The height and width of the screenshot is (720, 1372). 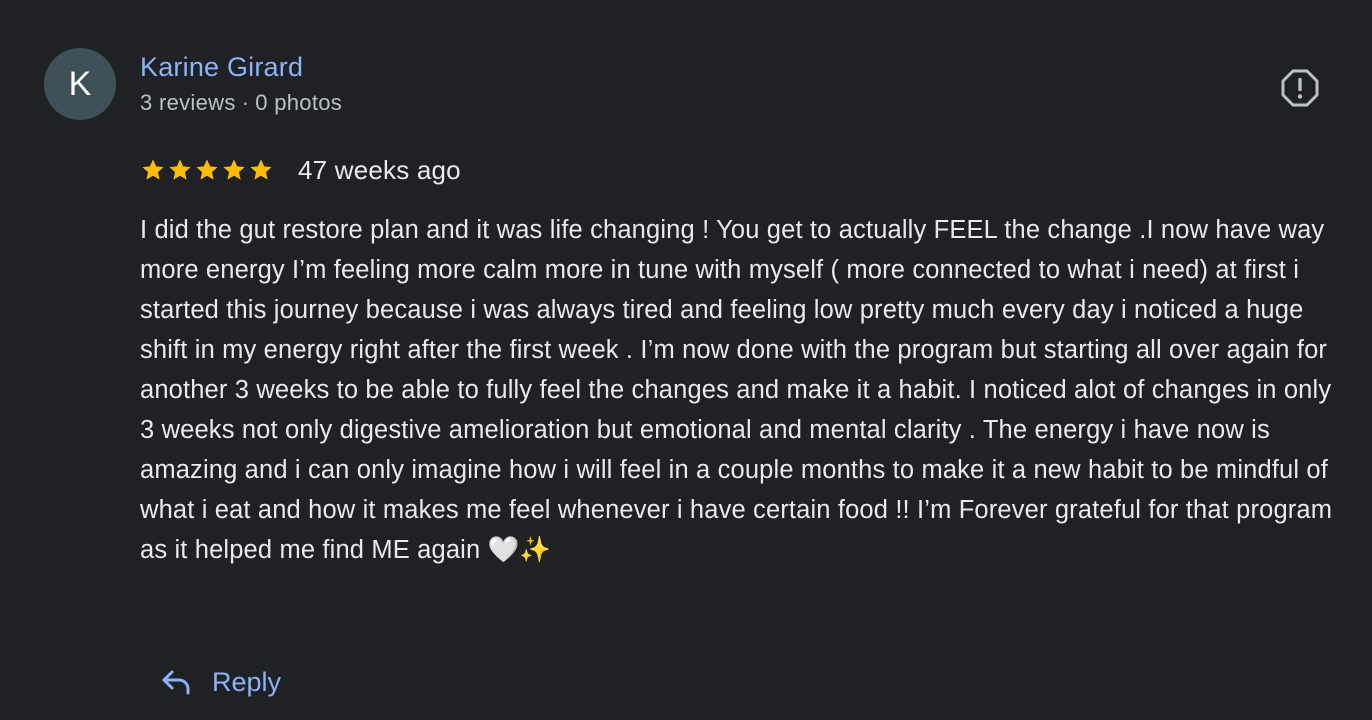 I want to click on reply-label: Reply, so click(x=247, y=681).